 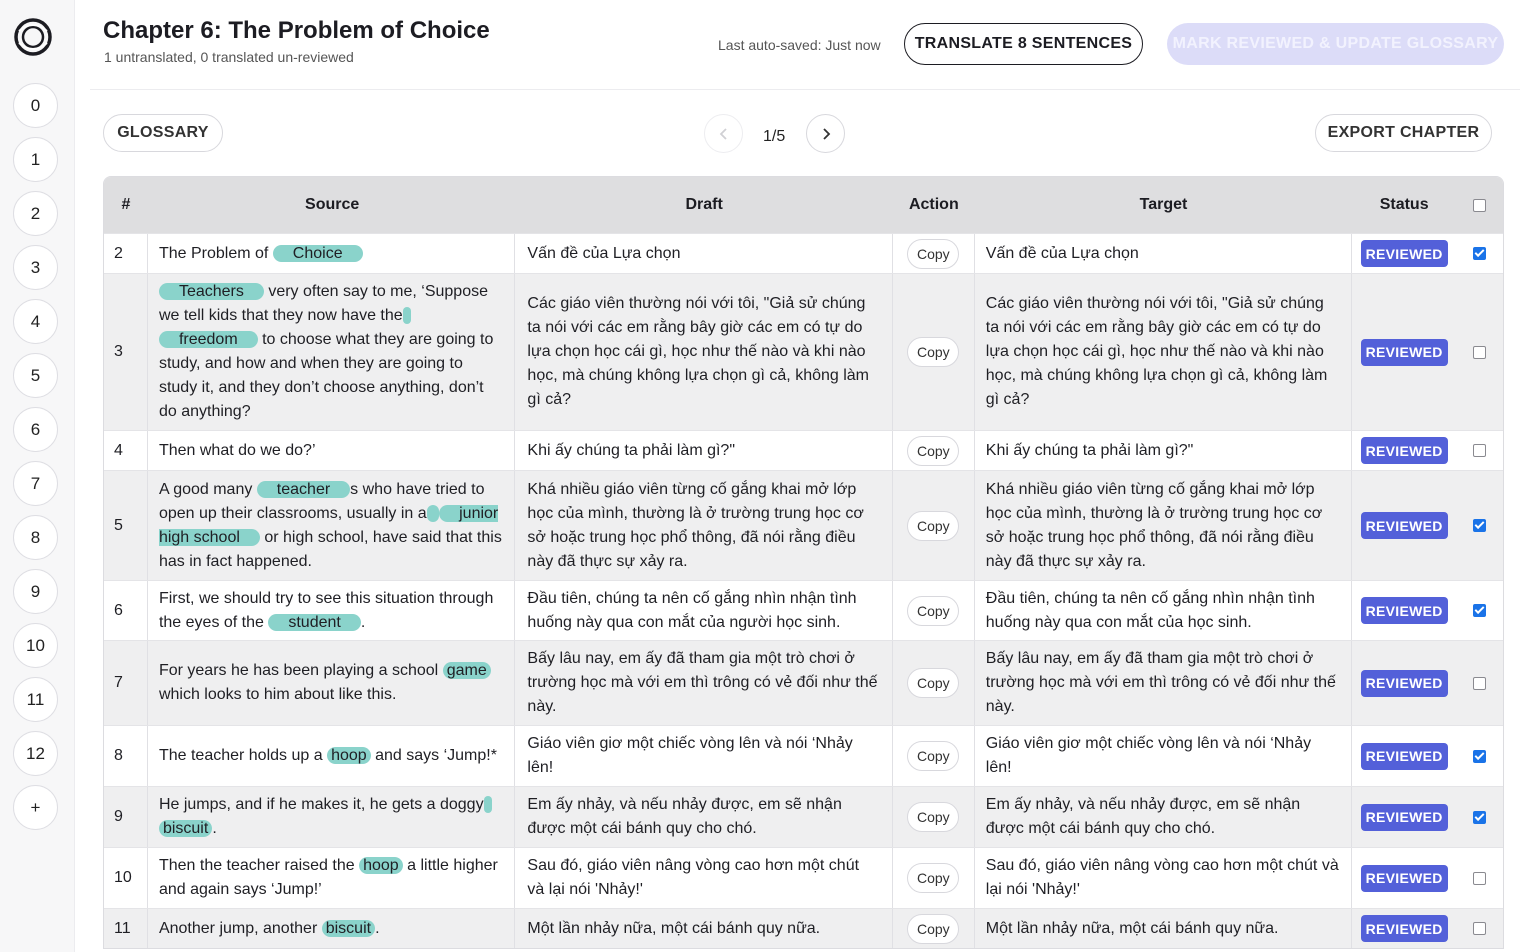 What do you see at coordinates (35, 483) in the screenshot?
I see `chapter-button: 7` at bounding box center [35, 483].